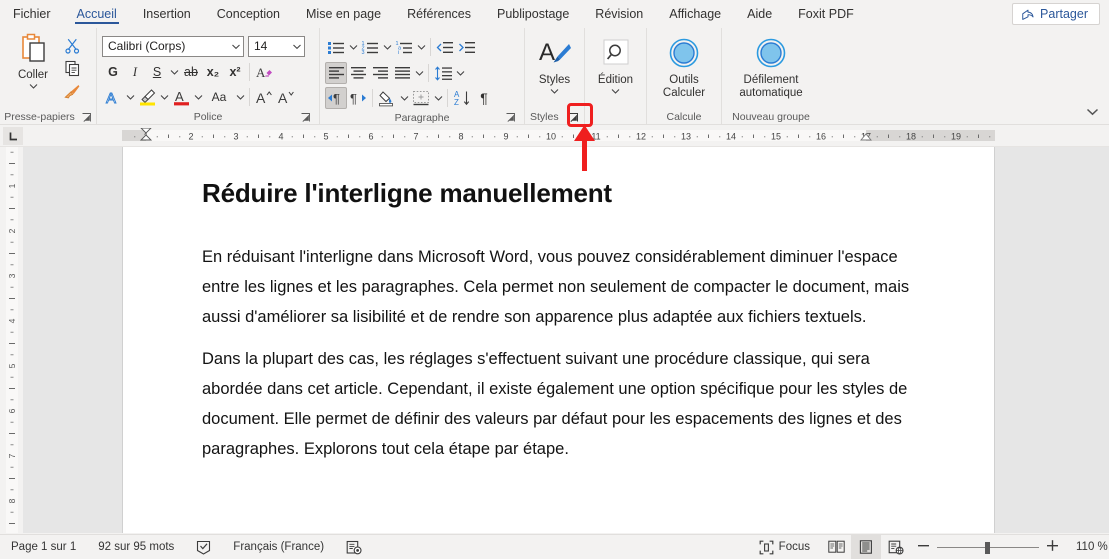 This screenshot has width=1109, height=559. I want to click on font-color-button: A, so click(181, 97).